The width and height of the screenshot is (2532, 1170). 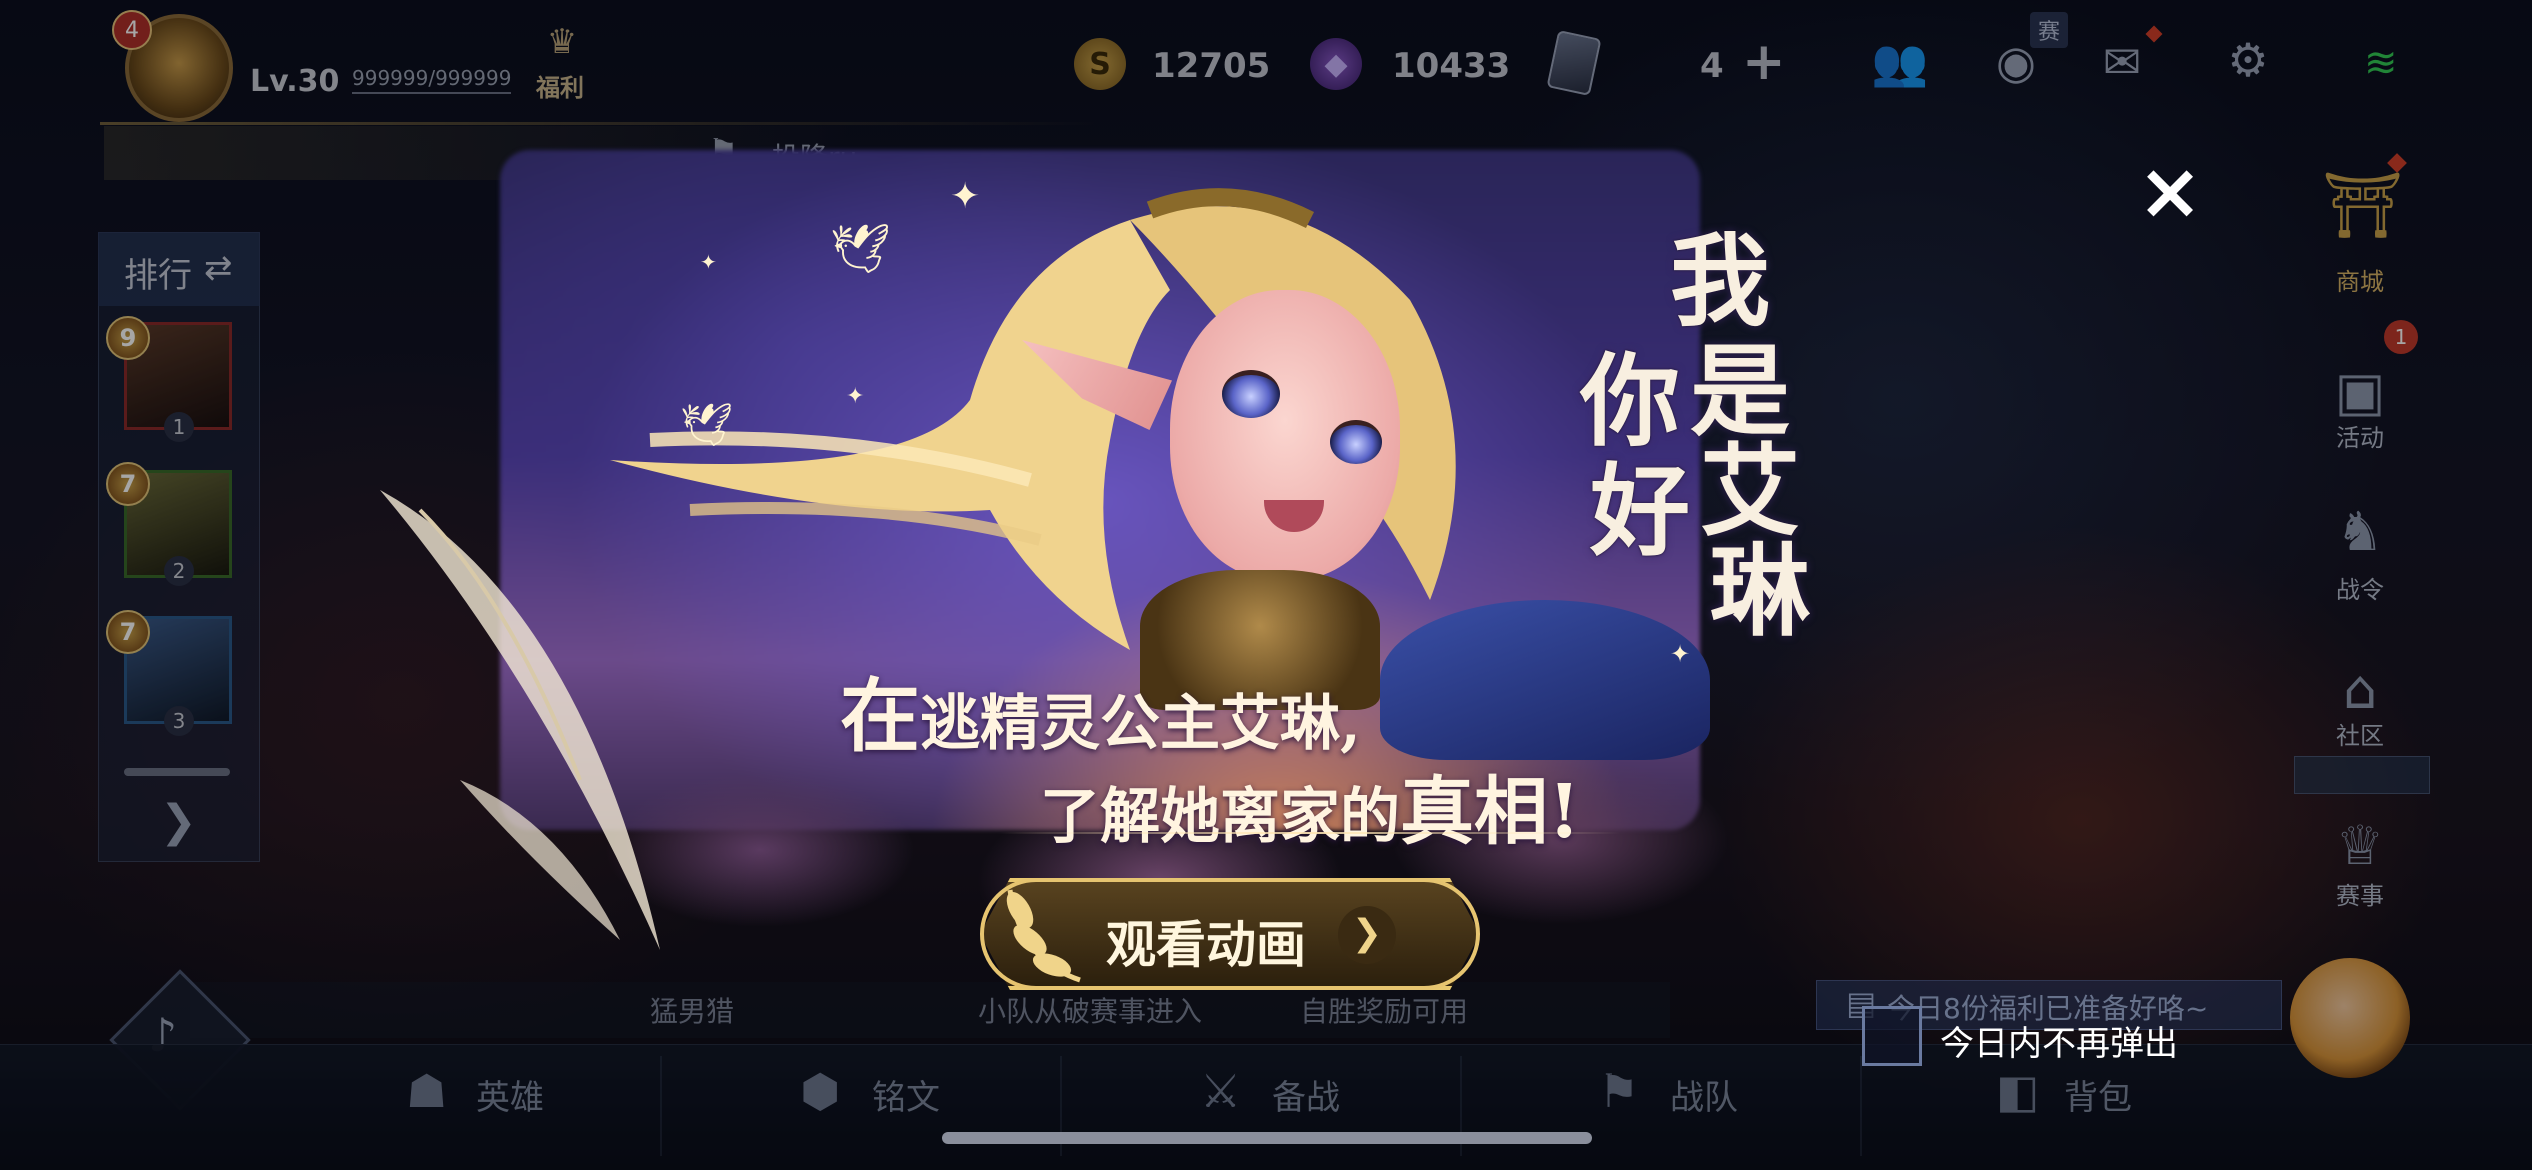 I want to click on elf-cape, so click(x=1545, y=680).